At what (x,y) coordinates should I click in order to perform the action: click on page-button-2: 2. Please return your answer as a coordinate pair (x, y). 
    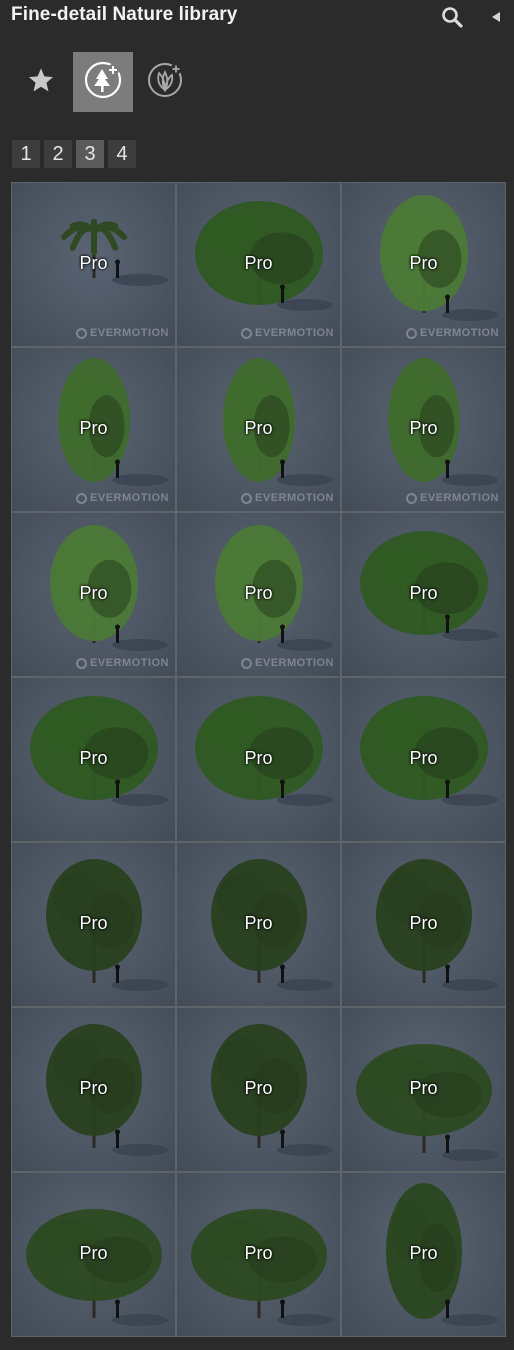
    Looking at the image, I should click on (58, 154).